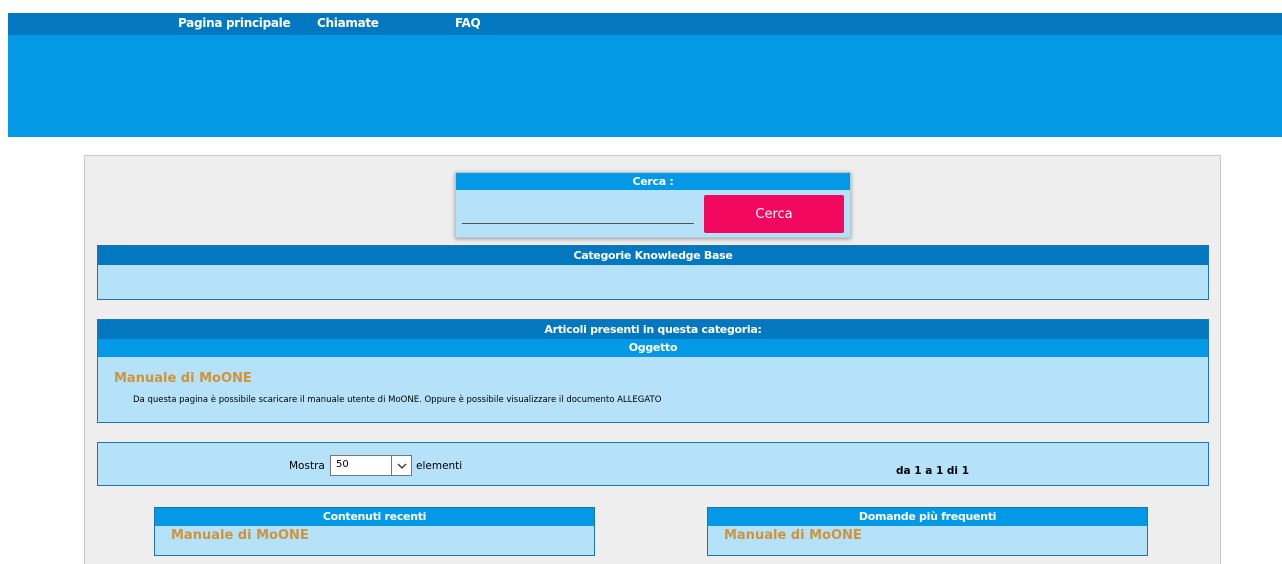 Image resolution: width=1282 pixels, height=564 pixels. I want to click on pager-panel: Mostra 50 elementi da 1 a 1 di 1, so click(653, 464).